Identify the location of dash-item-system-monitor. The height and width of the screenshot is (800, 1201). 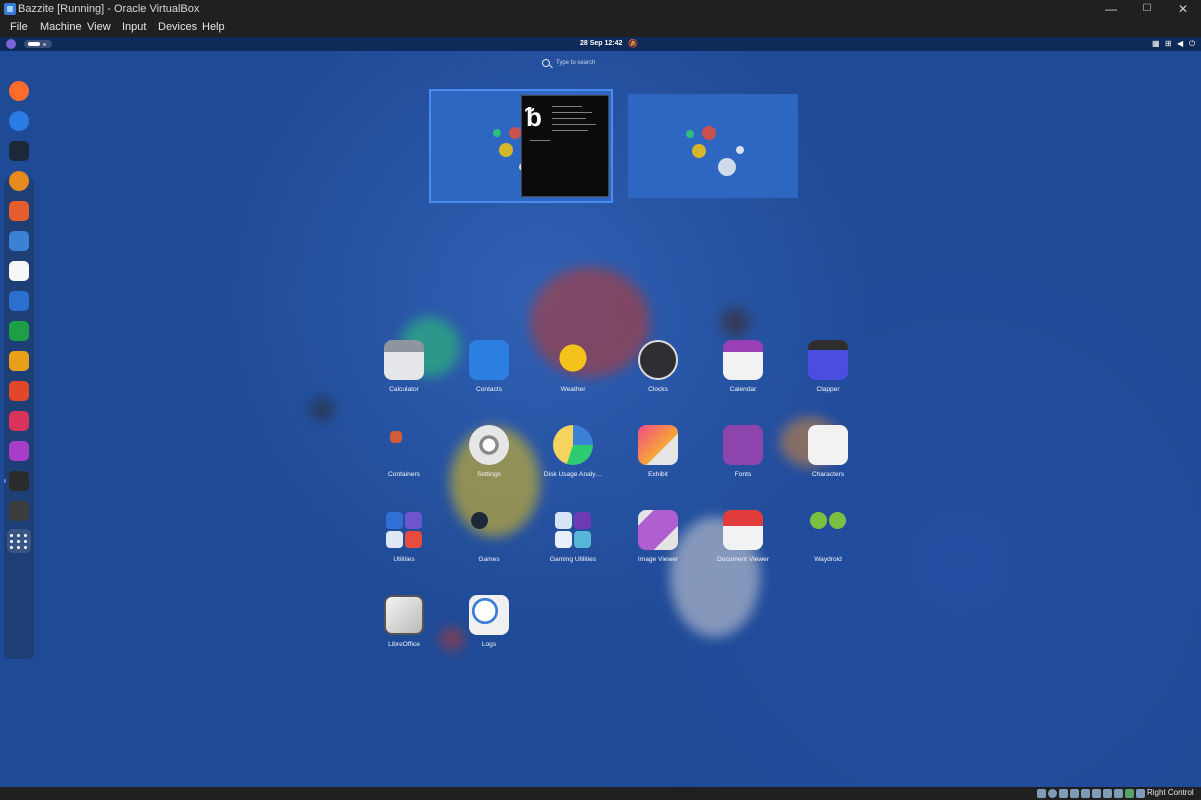
(19, 511).